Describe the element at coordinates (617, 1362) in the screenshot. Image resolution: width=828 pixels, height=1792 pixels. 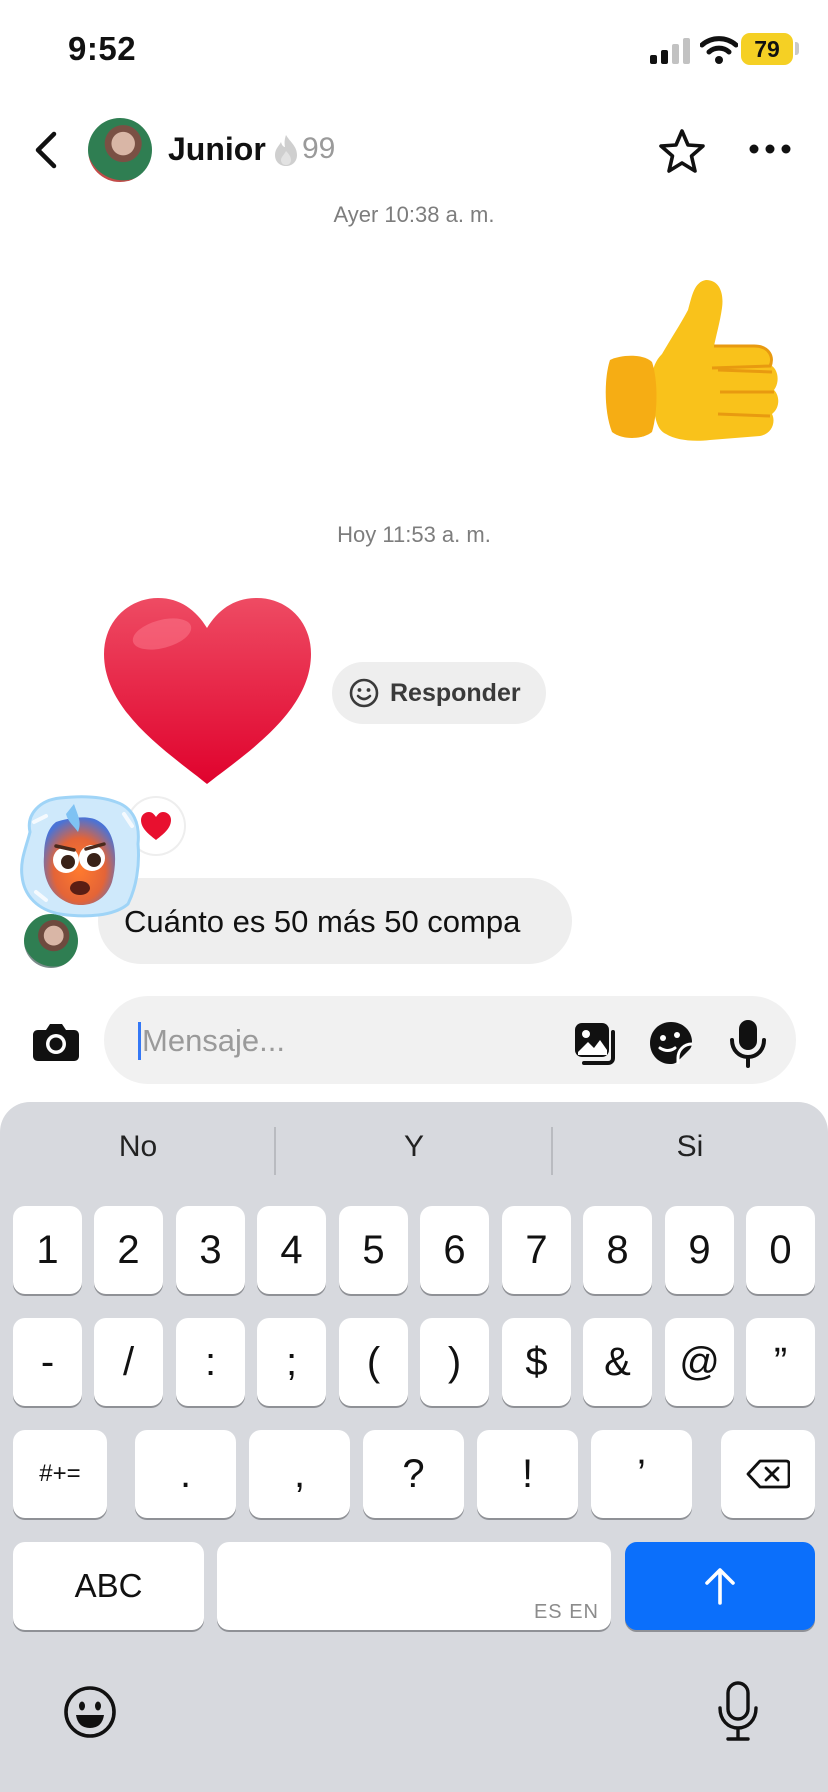
I see `key-ampersand: &` at that location.